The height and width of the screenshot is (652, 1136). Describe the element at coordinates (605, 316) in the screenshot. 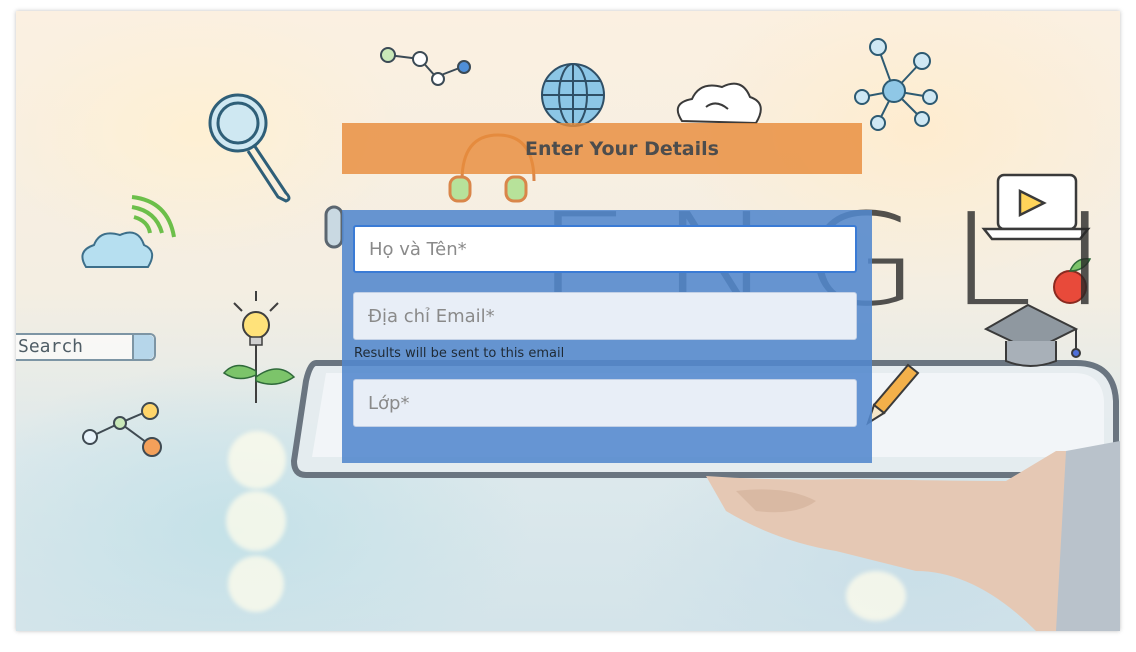

I see `email-input` at that location.